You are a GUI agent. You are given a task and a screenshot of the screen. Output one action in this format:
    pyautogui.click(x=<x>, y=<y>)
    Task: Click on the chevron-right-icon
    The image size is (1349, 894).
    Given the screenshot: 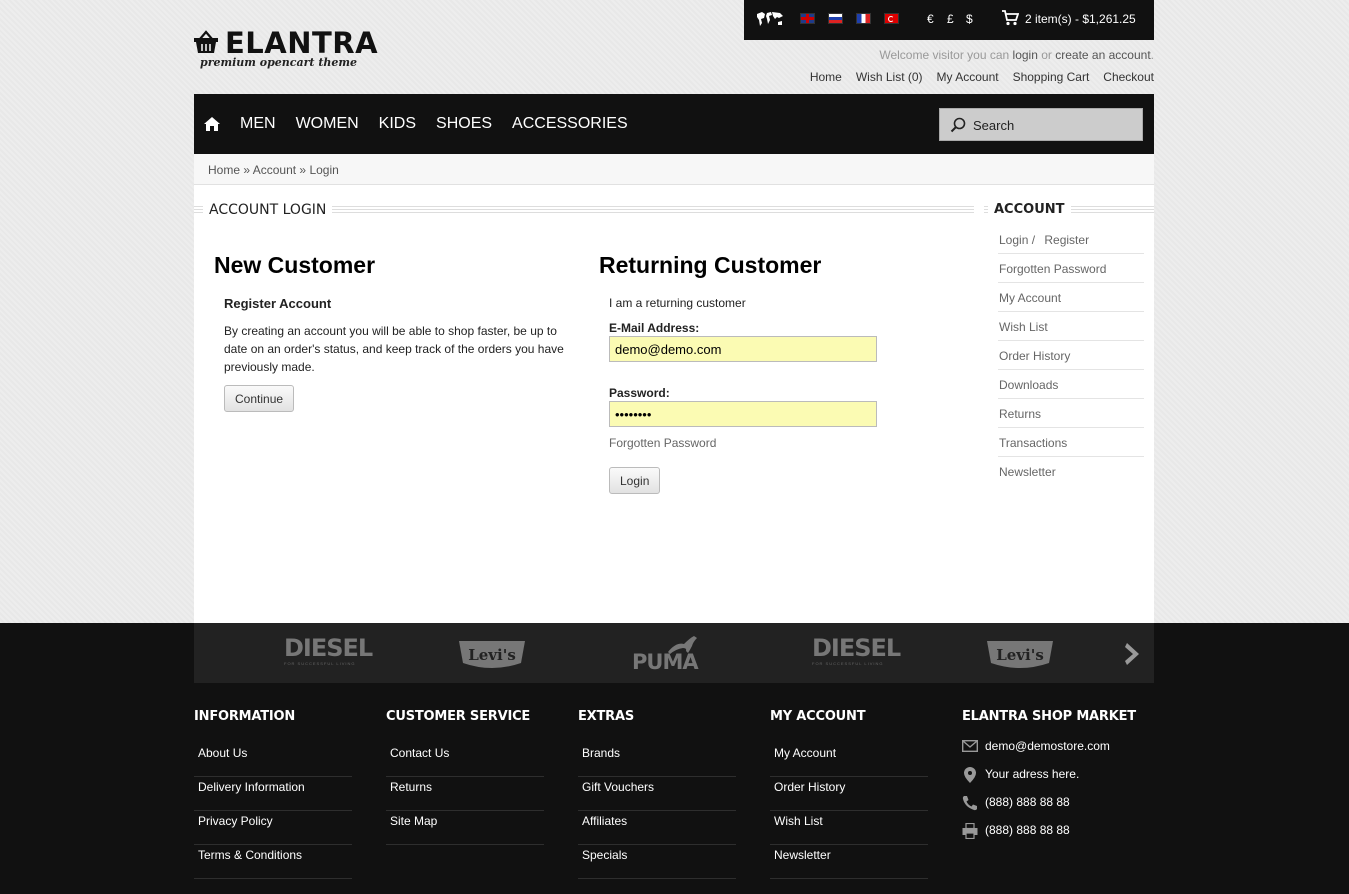 What is the action you would take?
    pyautogui.click(x=1133, y=654)
    